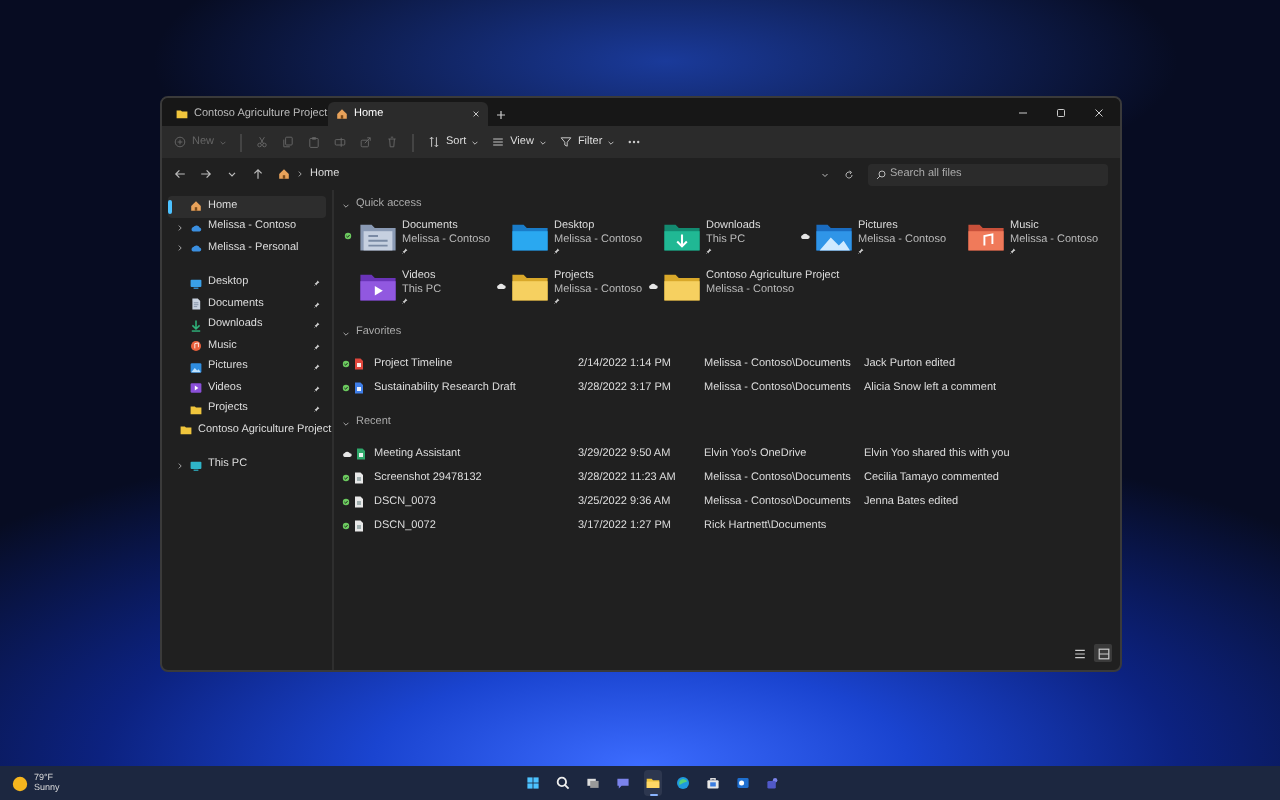 This screenshot has height=800, width=1280. I want to click on document-icon, so click(196, 304).